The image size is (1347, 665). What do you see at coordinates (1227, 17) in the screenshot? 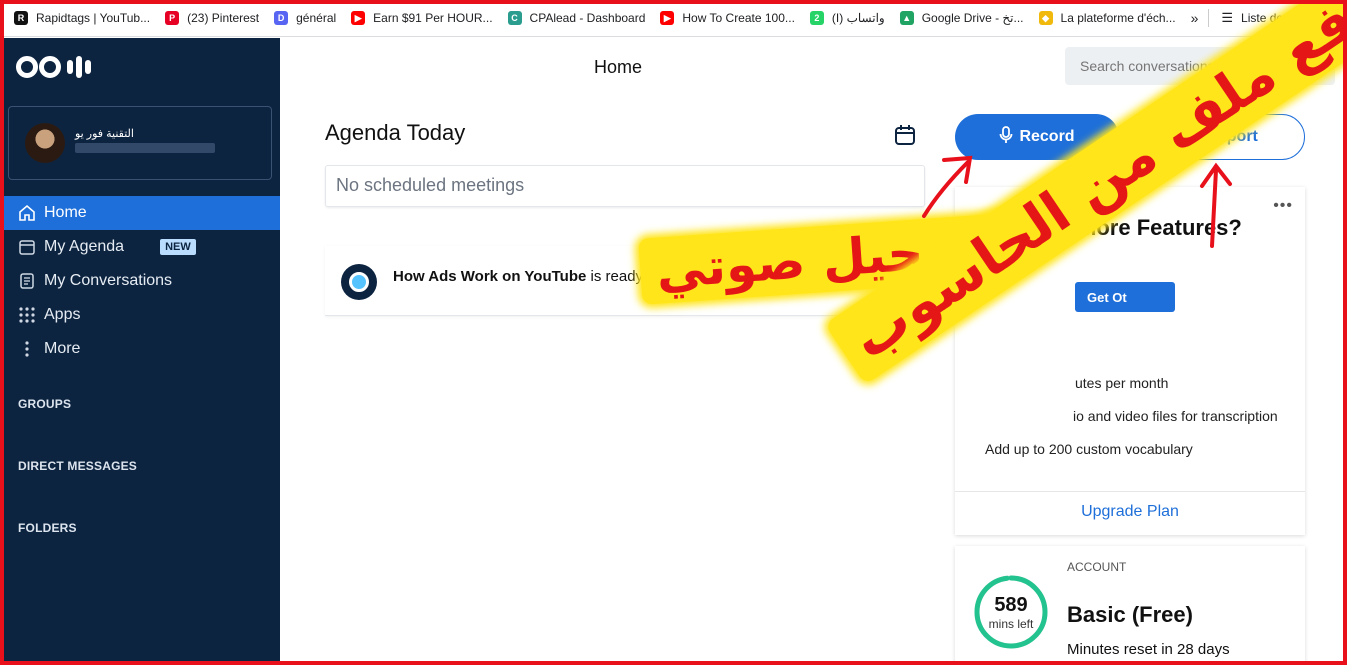
I see `reading-list-icon: ☰` at bounding box center [1227, 17].